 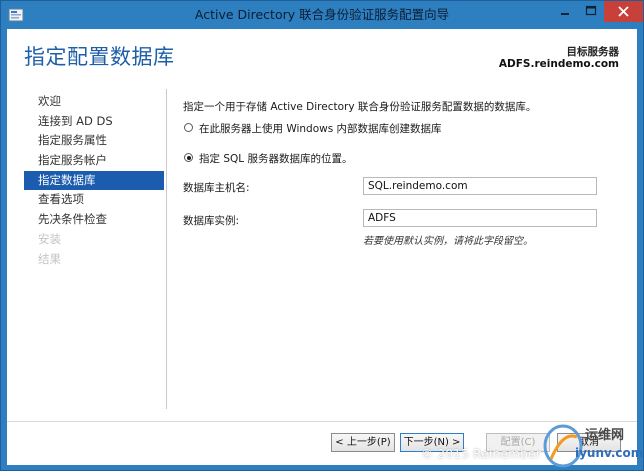 What do you see at coordinates (94, 220) in the screenshot?
I see `nav-item-prerequisites: 先决条件检查` at bounding box center [94, 220].